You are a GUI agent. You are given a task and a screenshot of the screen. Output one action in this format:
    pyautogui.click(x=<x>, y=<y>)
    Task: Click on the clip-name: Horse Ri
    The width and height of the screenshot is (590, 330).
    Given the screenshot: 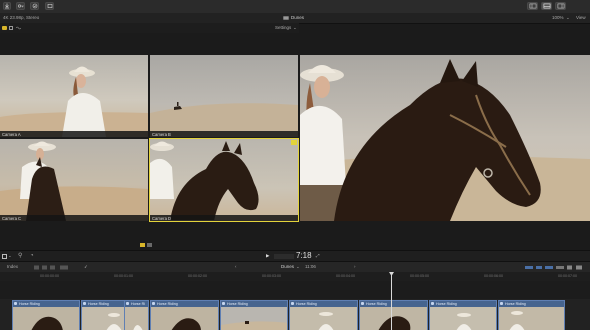 What is the action you would take?
    pyautogui.click(x=138, y=304)
    